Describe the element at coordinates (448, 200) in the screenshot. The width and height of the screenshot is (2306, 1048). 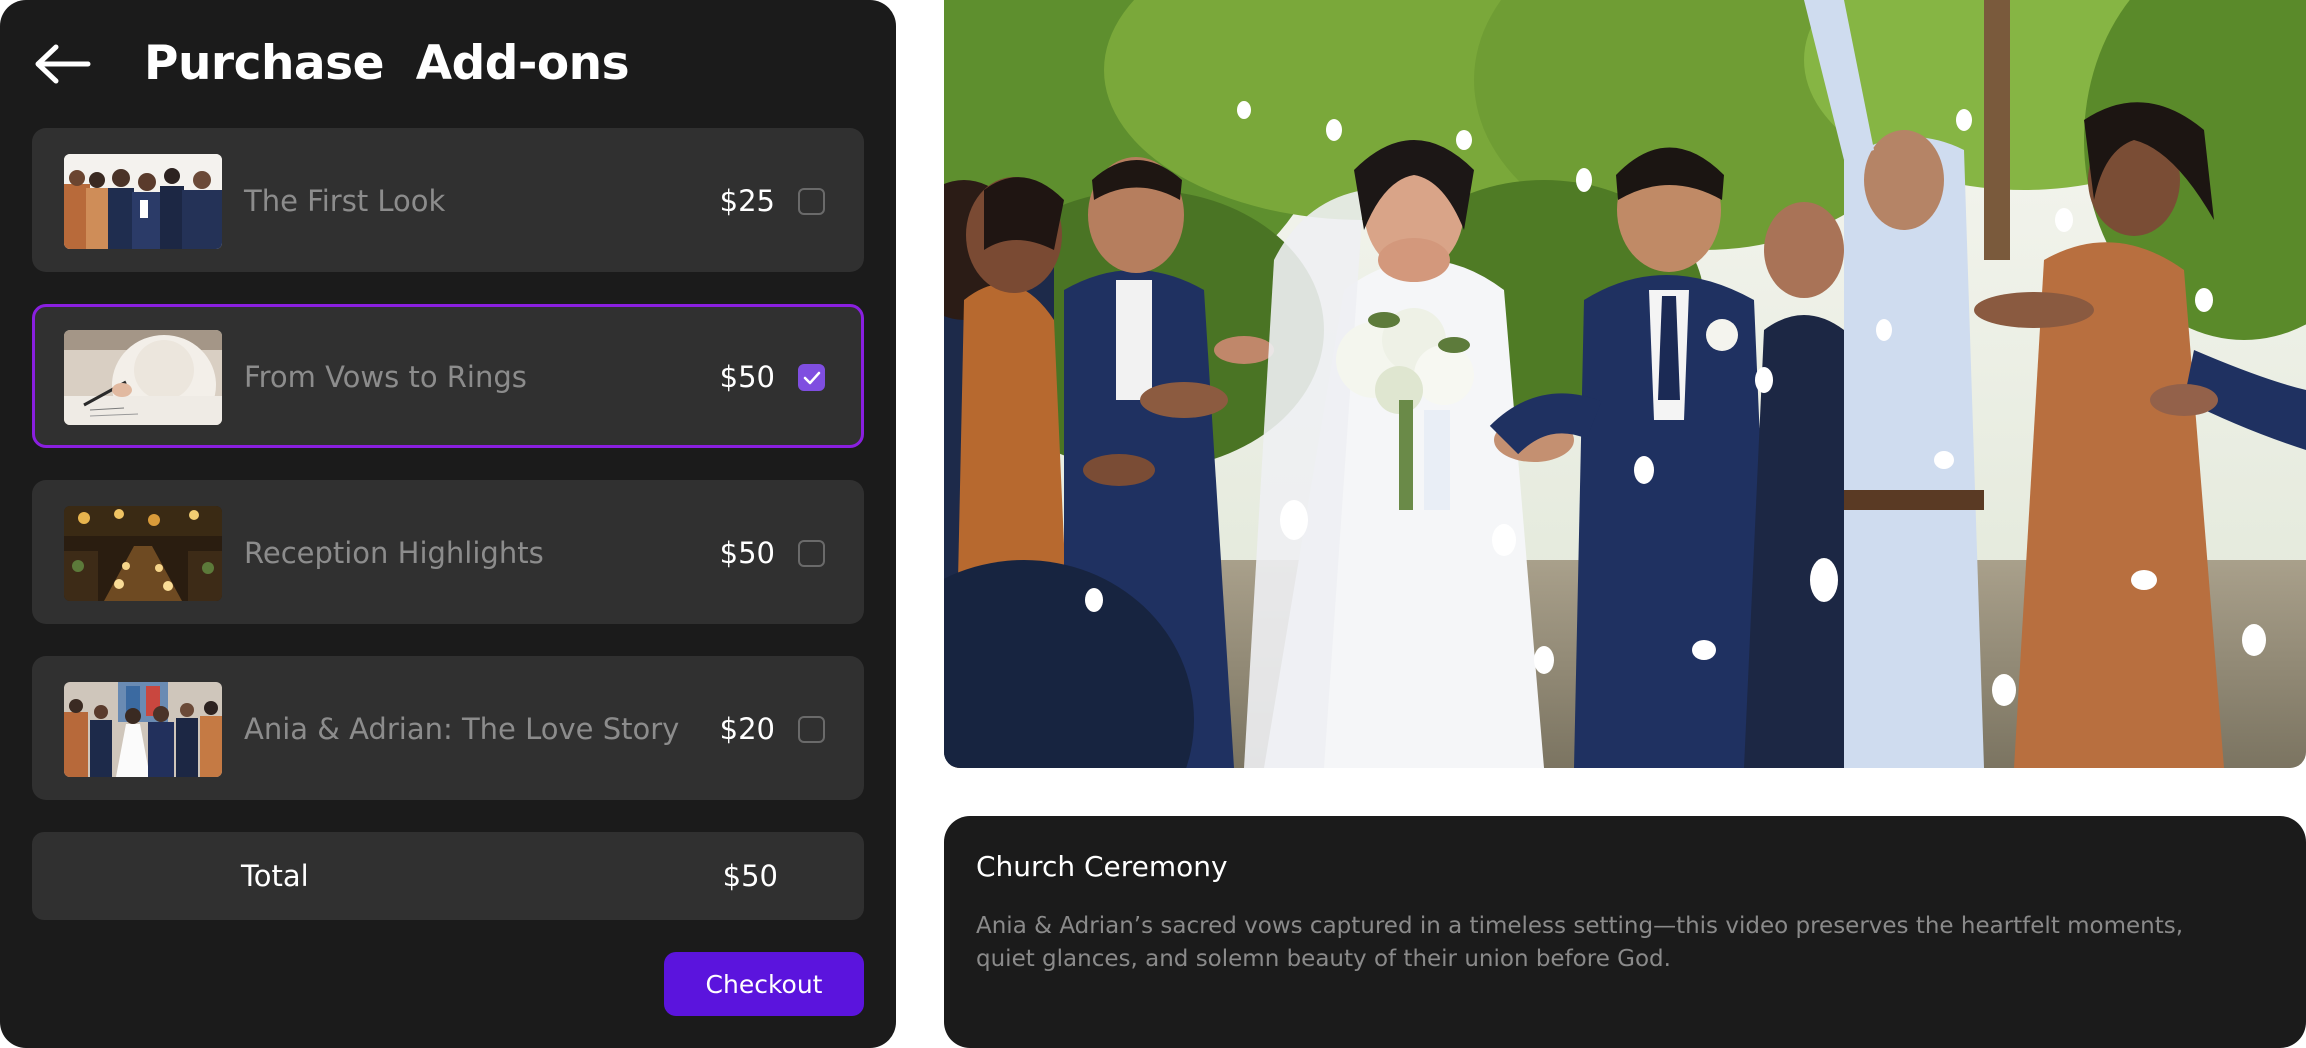
I see `addon-item-first-look: The First Look $25` at that location.